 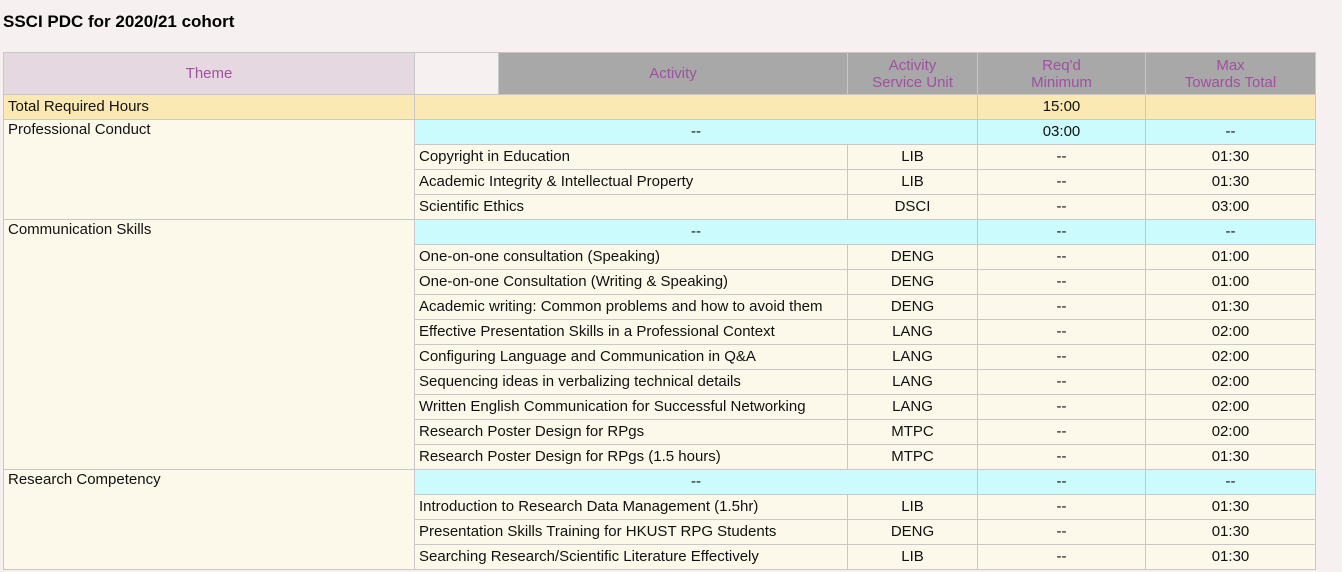 What do you see at coordinates (912, 207) in the screenshot?
I see `activity-service-unit: DSCI` at bounding box center [912, 207].